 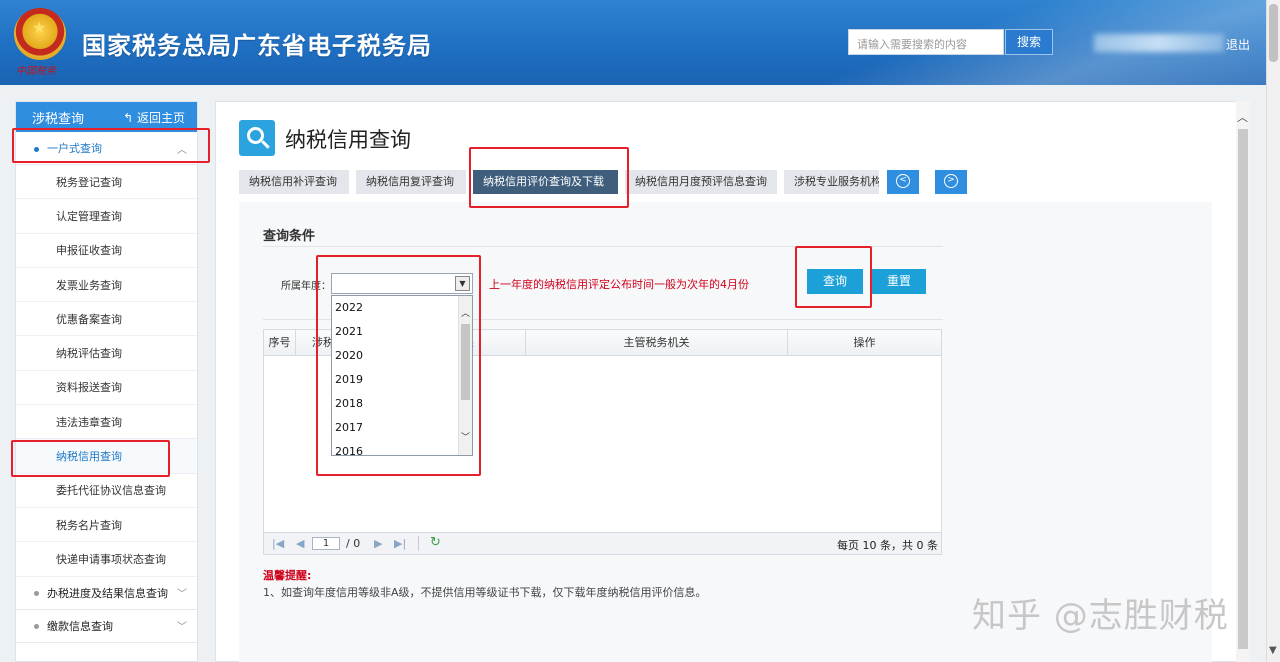 What do you see at coordinates (40, 34) in the screenshot?
I see `tax-emblem-logo: ★` at bounding box center [40, 34].